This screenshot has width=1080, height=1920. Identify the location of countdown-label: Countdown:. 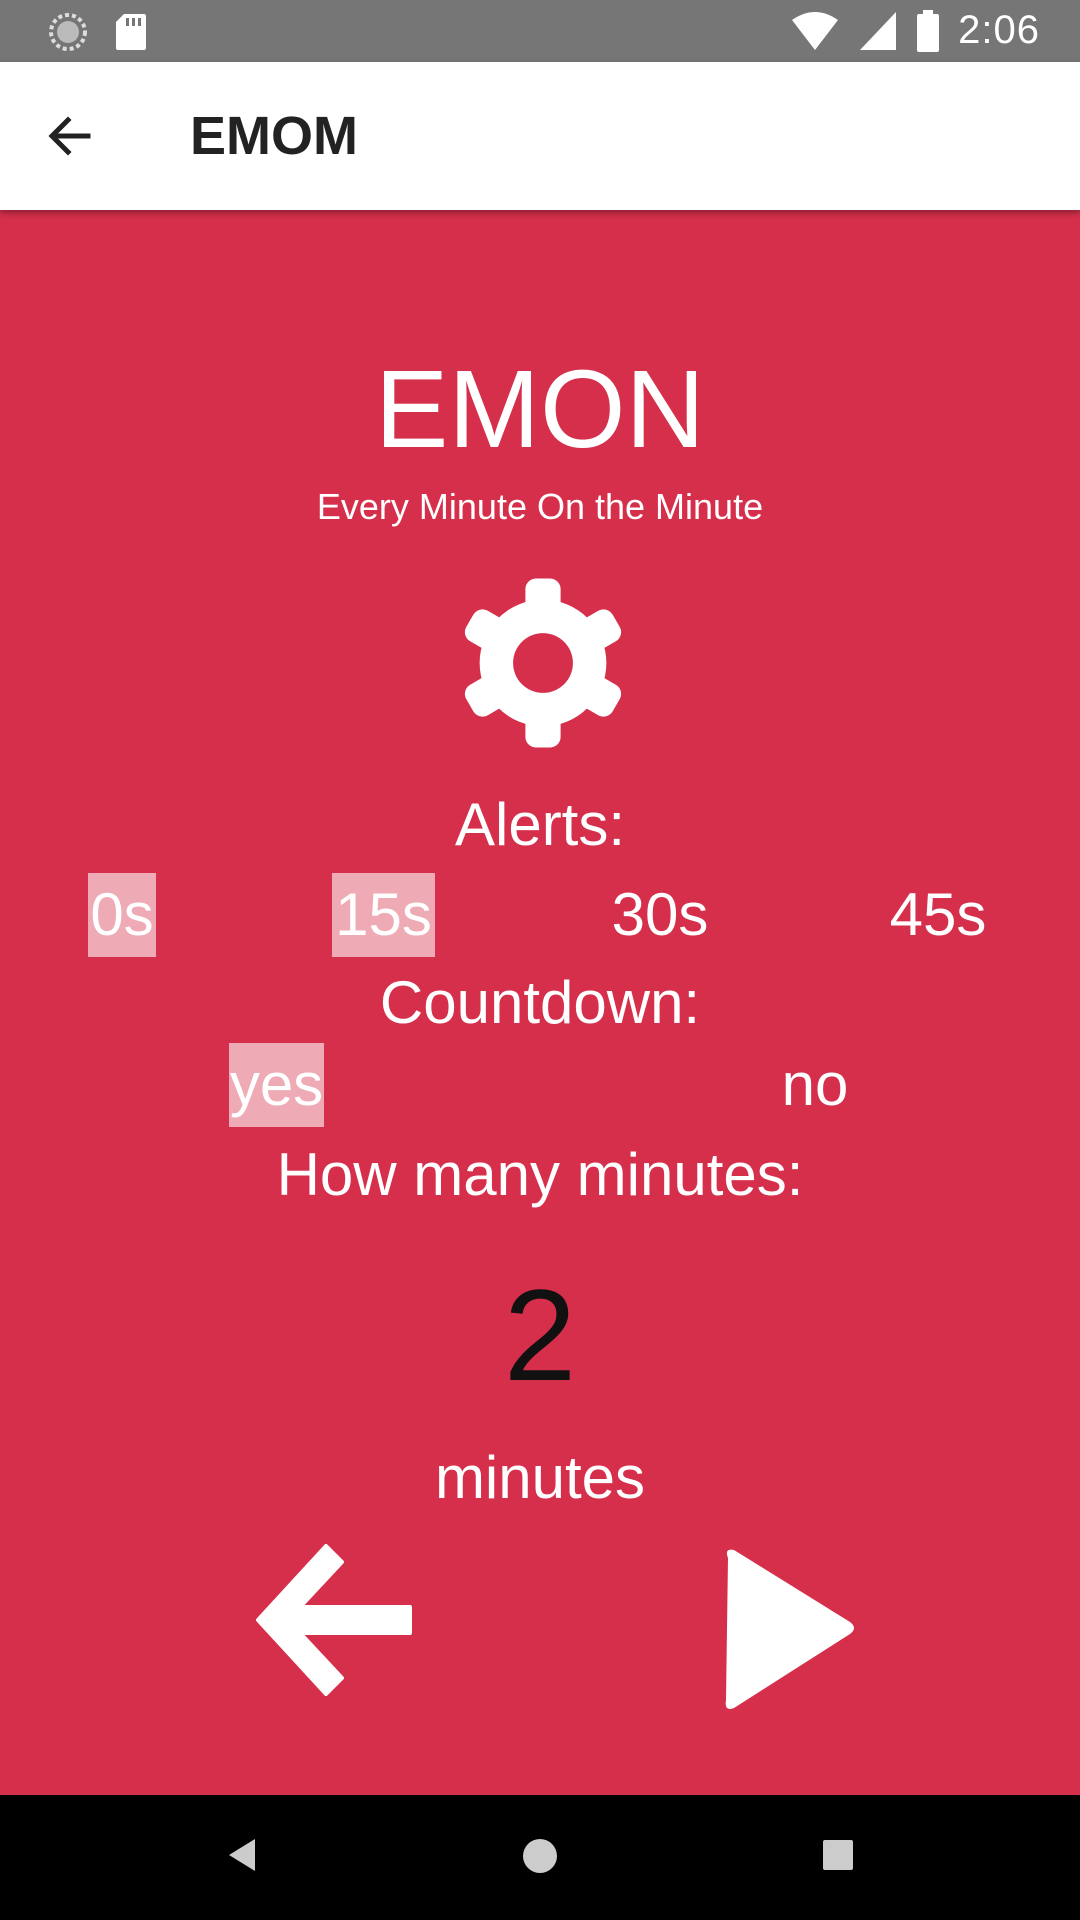
(540, 1002).